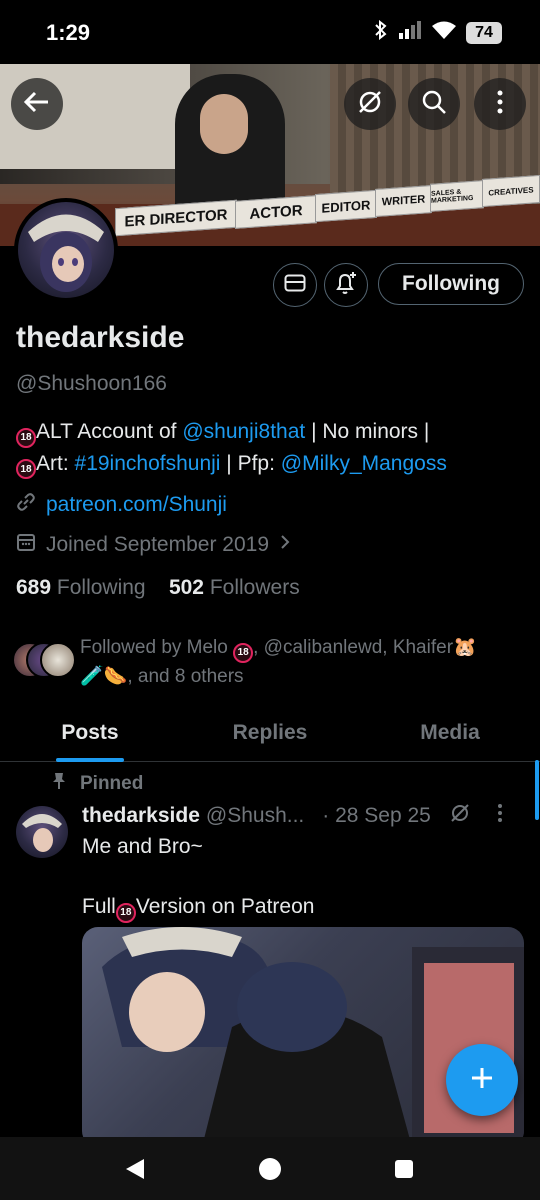  What do you see at coordinates (90, 760) in the screenshot?
I see `active-tab-indicator` at bounding box center [90, 760].